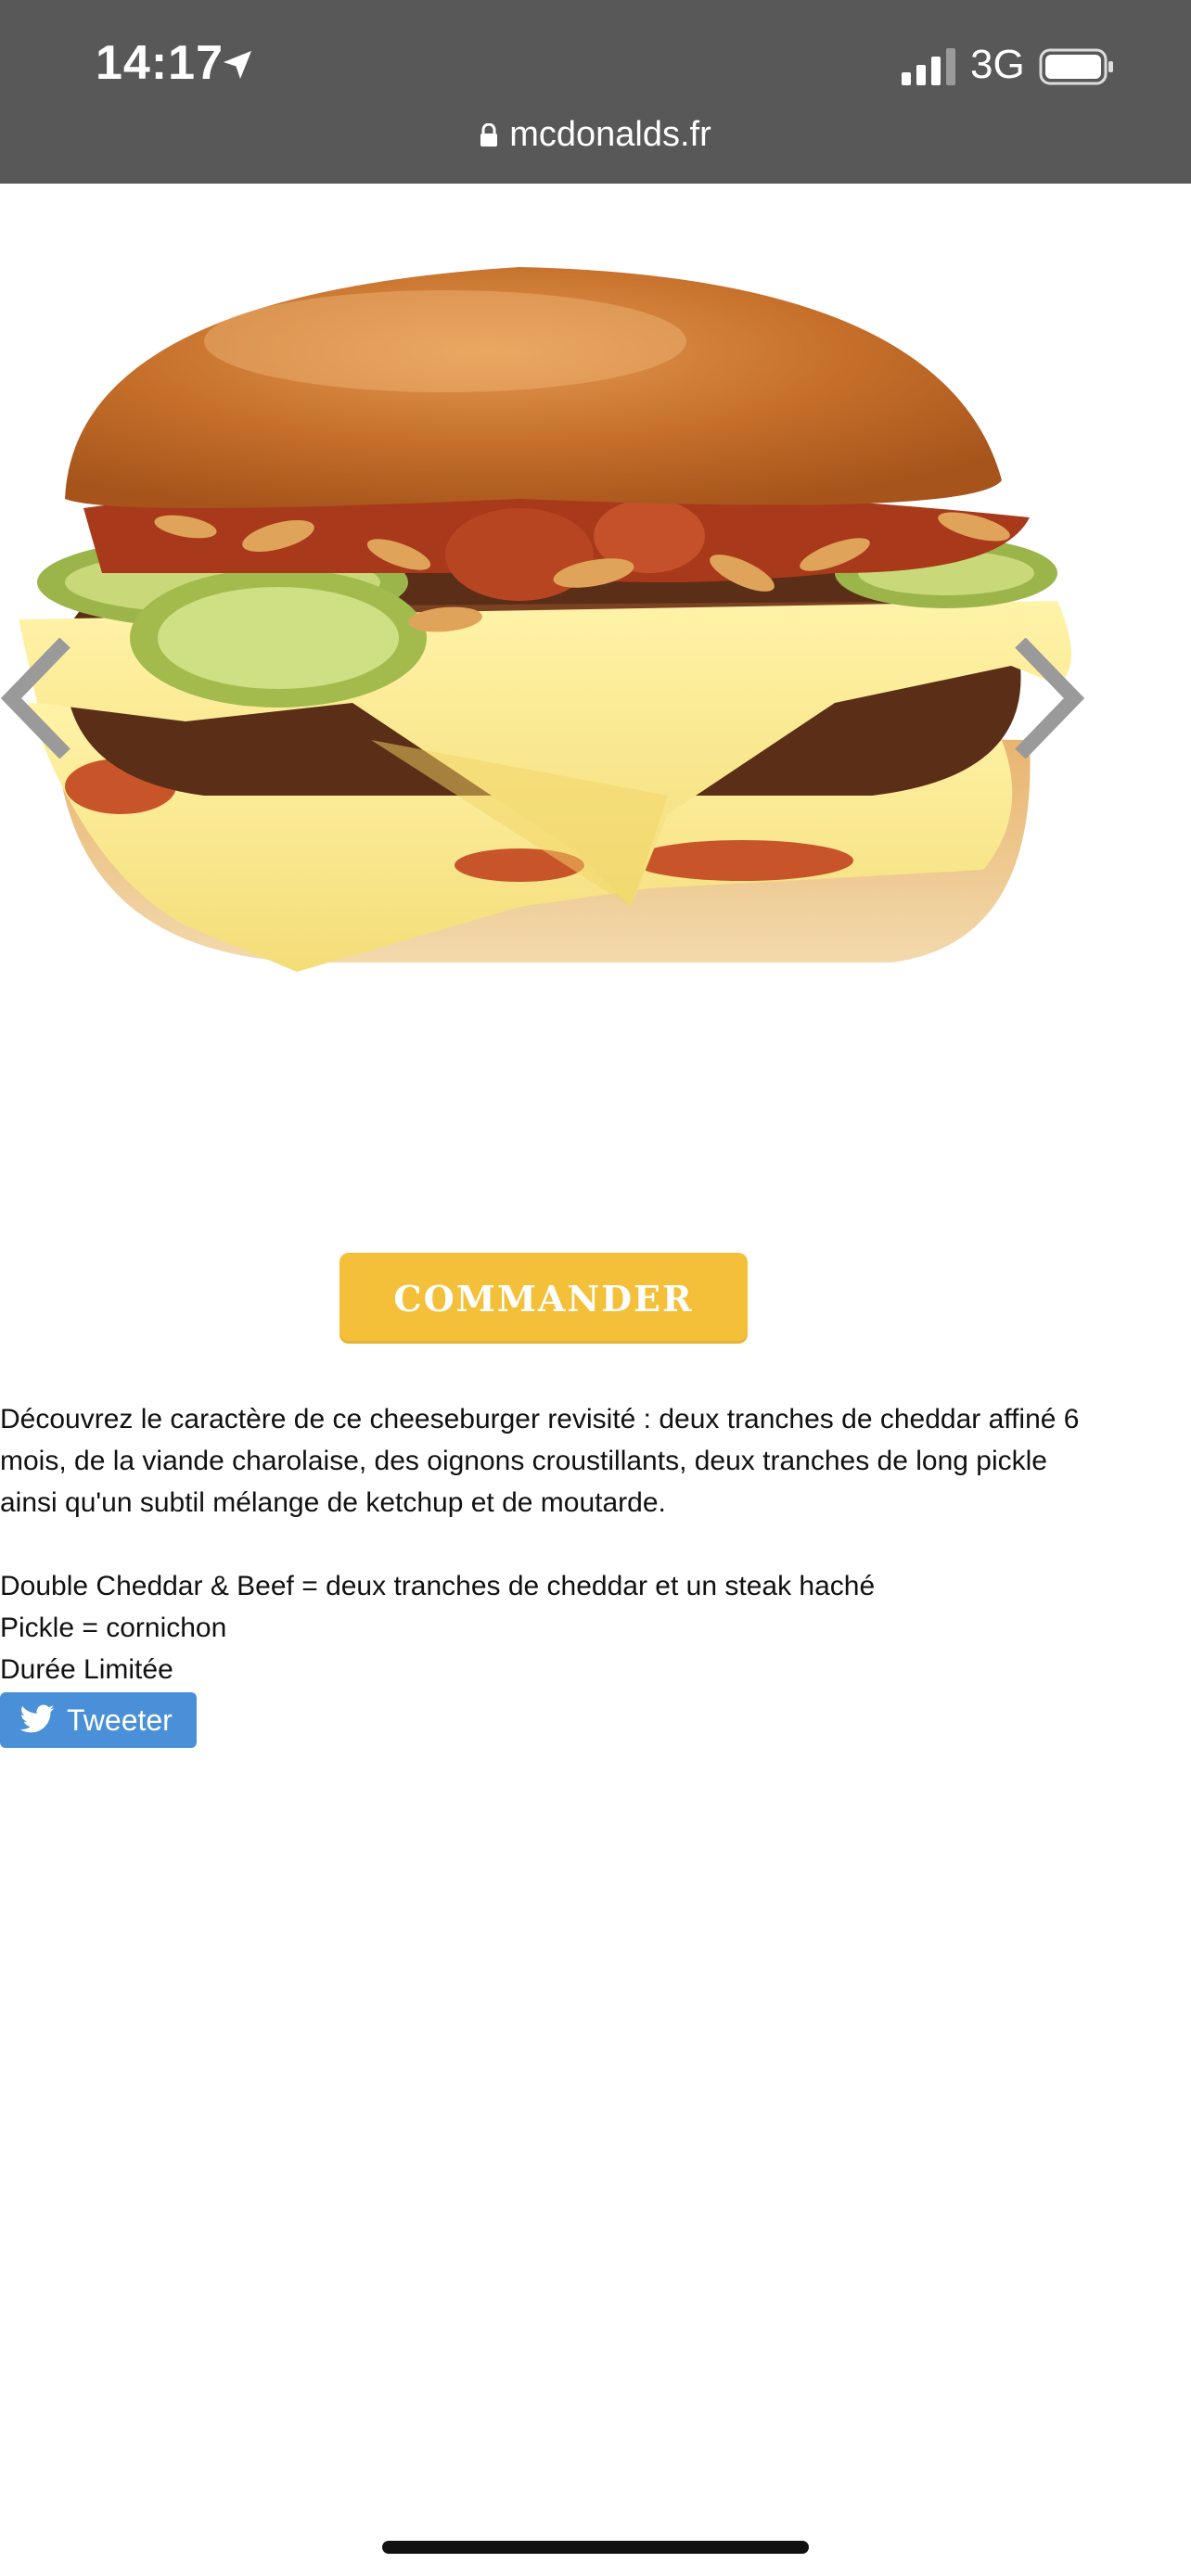 The width and height of the screenshot is (1191, 2576). Describe the element at coordinates (86, 1669) in the screenshot. I see `detail-line: Durée Limitée` at that location.